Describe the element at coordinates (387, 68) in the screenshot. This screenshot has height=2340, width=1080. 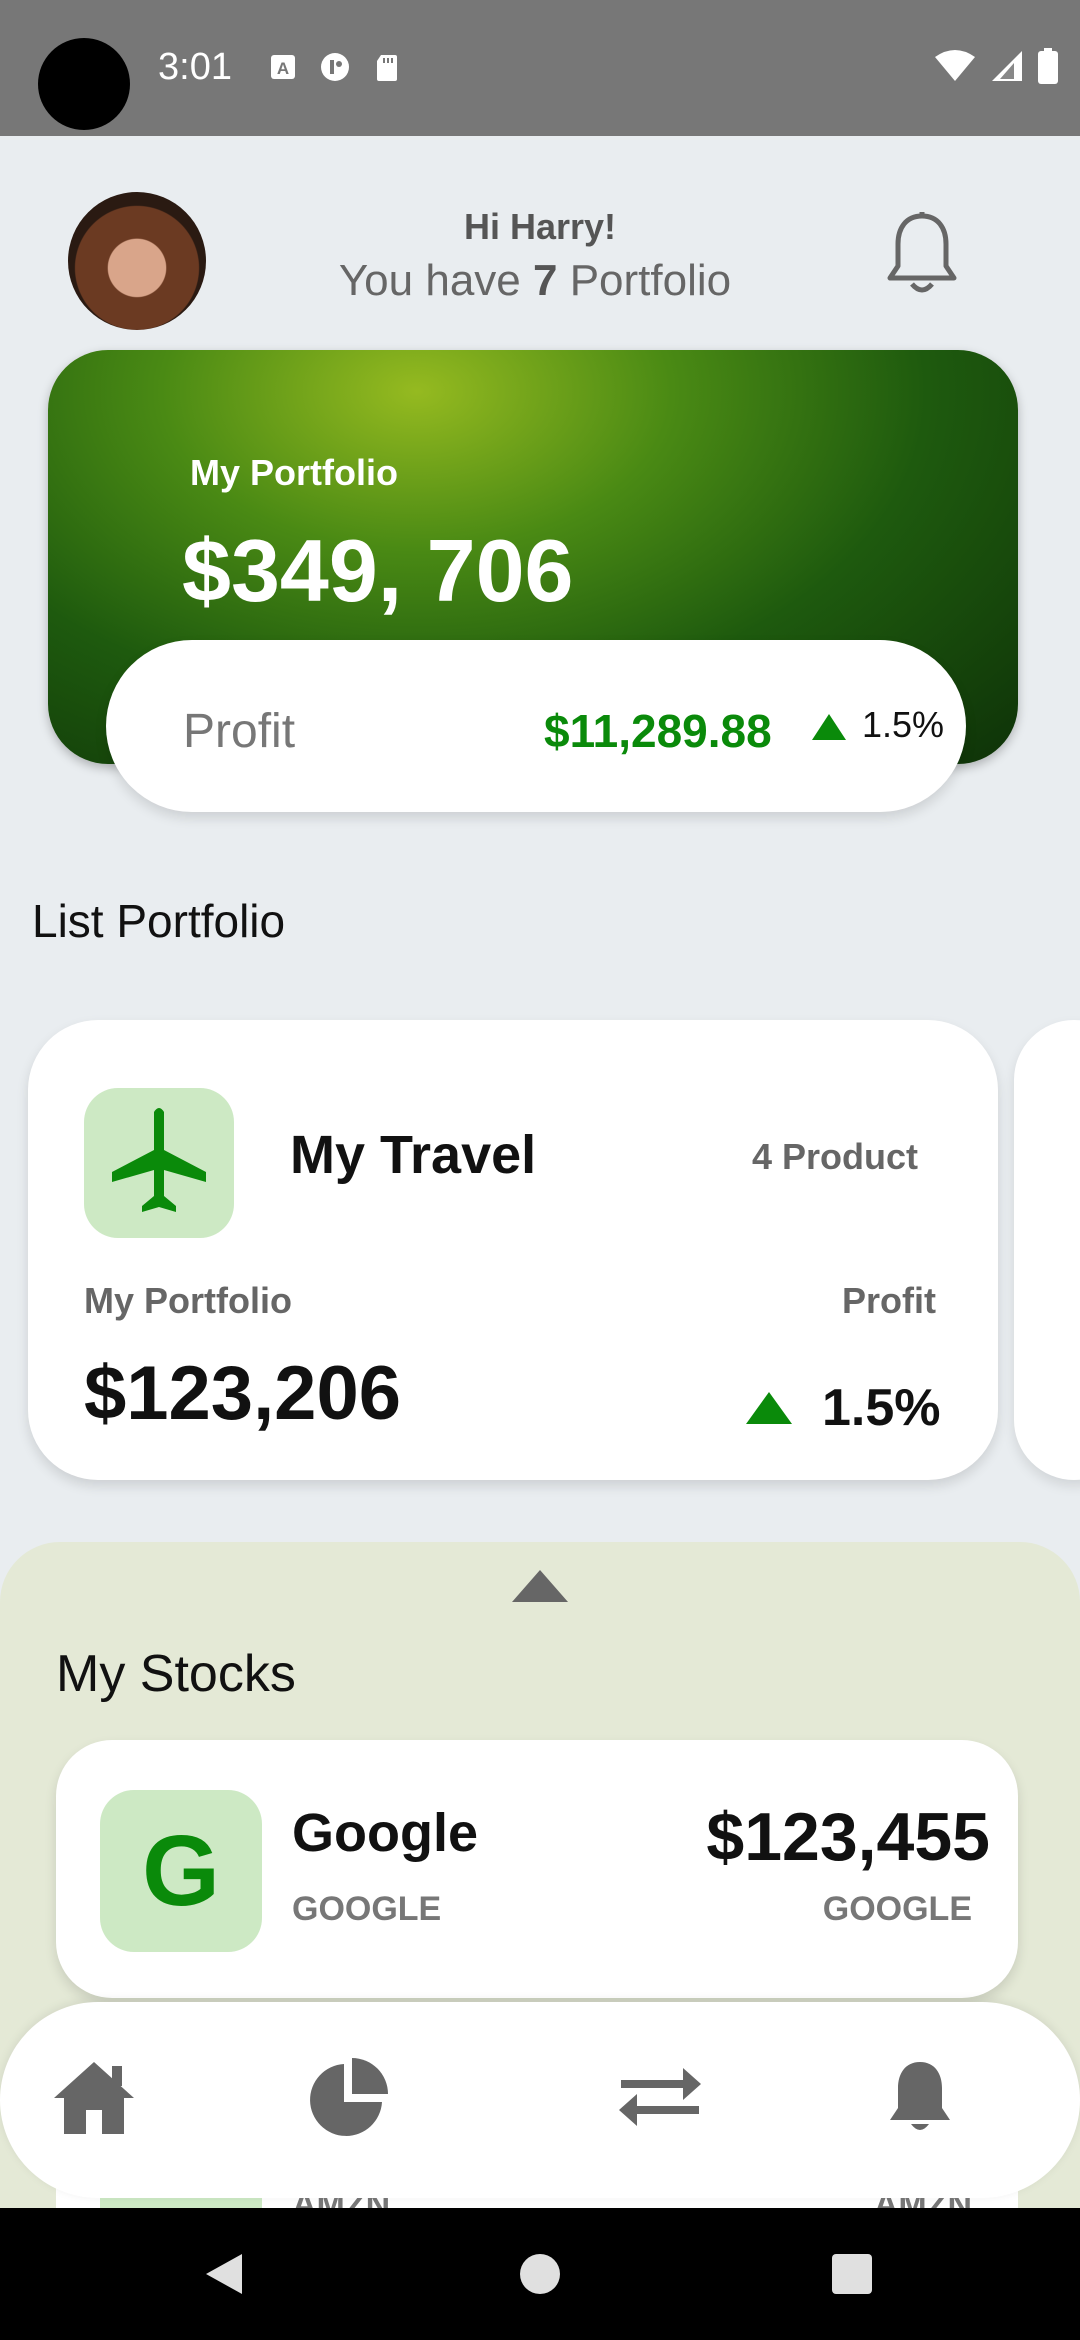
I see `sdcard-icon` at that location.